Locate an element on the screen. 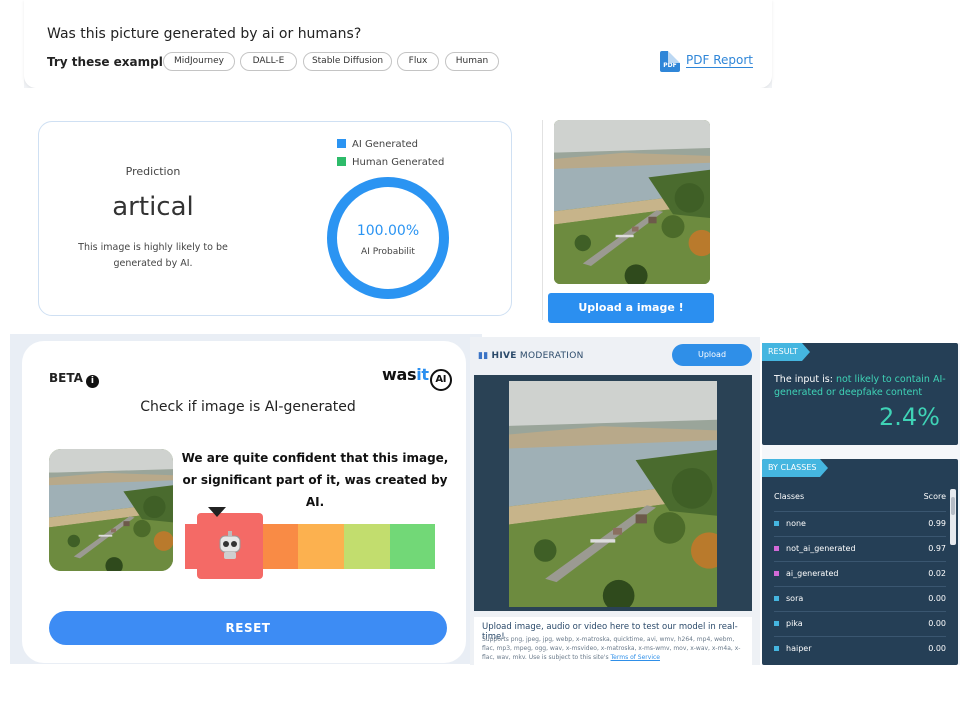 The image size is (960, 720). logo-ai: AI is located at coordinates (440, 380).